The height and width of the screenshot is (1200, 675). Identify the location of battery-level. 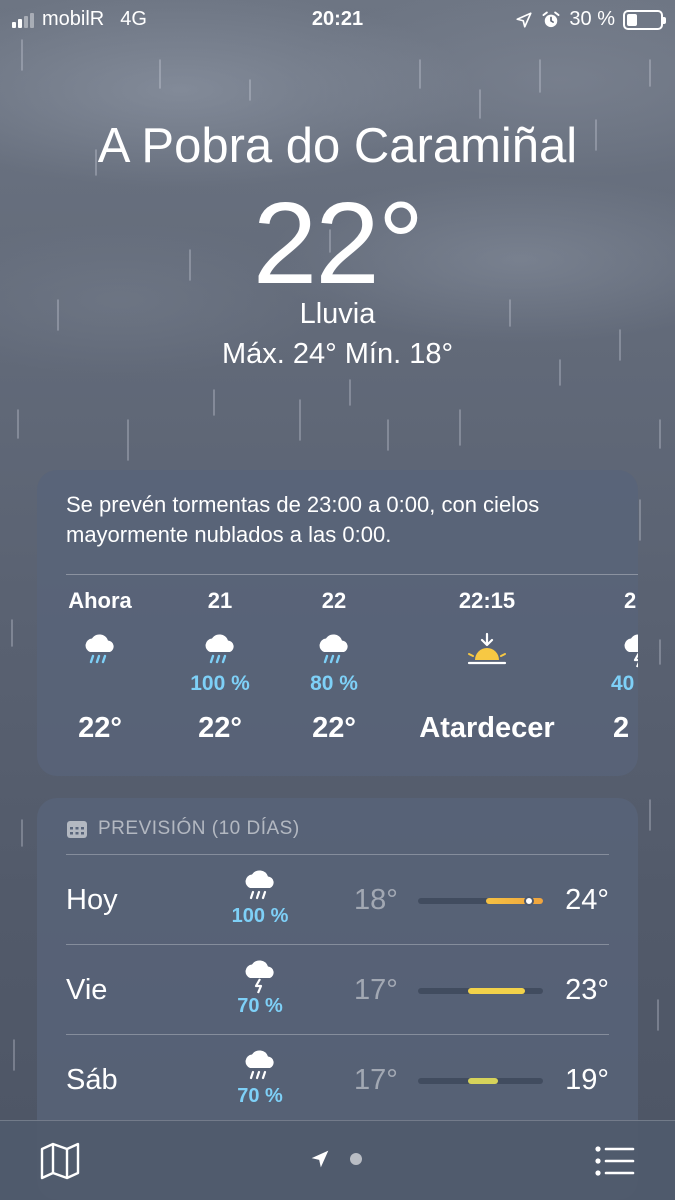
(632, 19).